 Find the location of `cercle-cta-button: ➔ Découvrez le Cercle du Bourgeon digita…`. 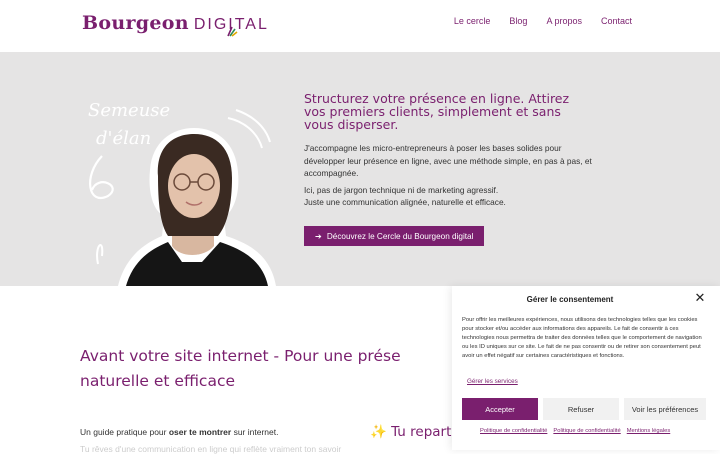

cercle-cta-button: ➔ Découvrez le Cercle du Bourgeon digita… is located at coordinates (394, 236).